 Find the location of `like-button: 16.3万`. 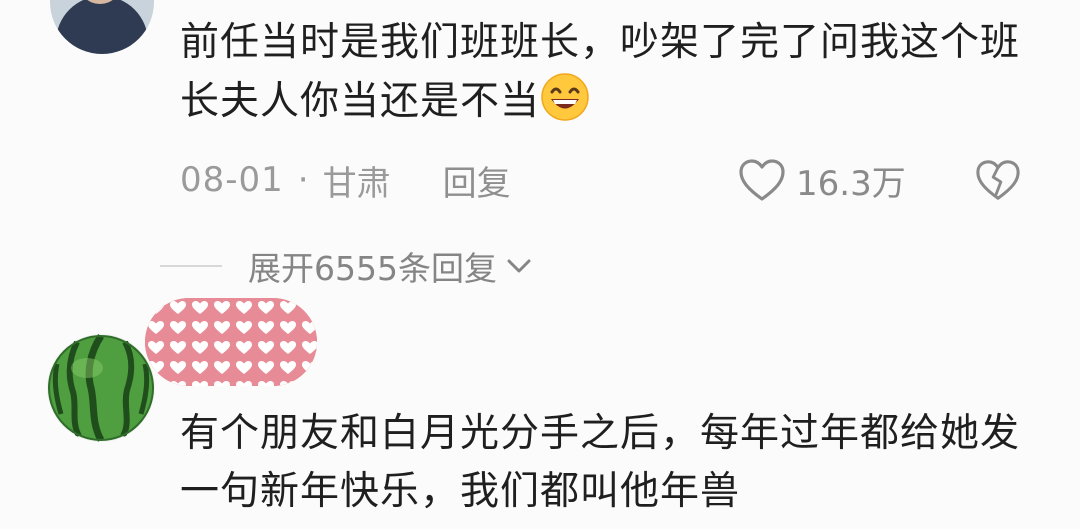

like-button: 16.3万 is located at coordinates (822, 180).